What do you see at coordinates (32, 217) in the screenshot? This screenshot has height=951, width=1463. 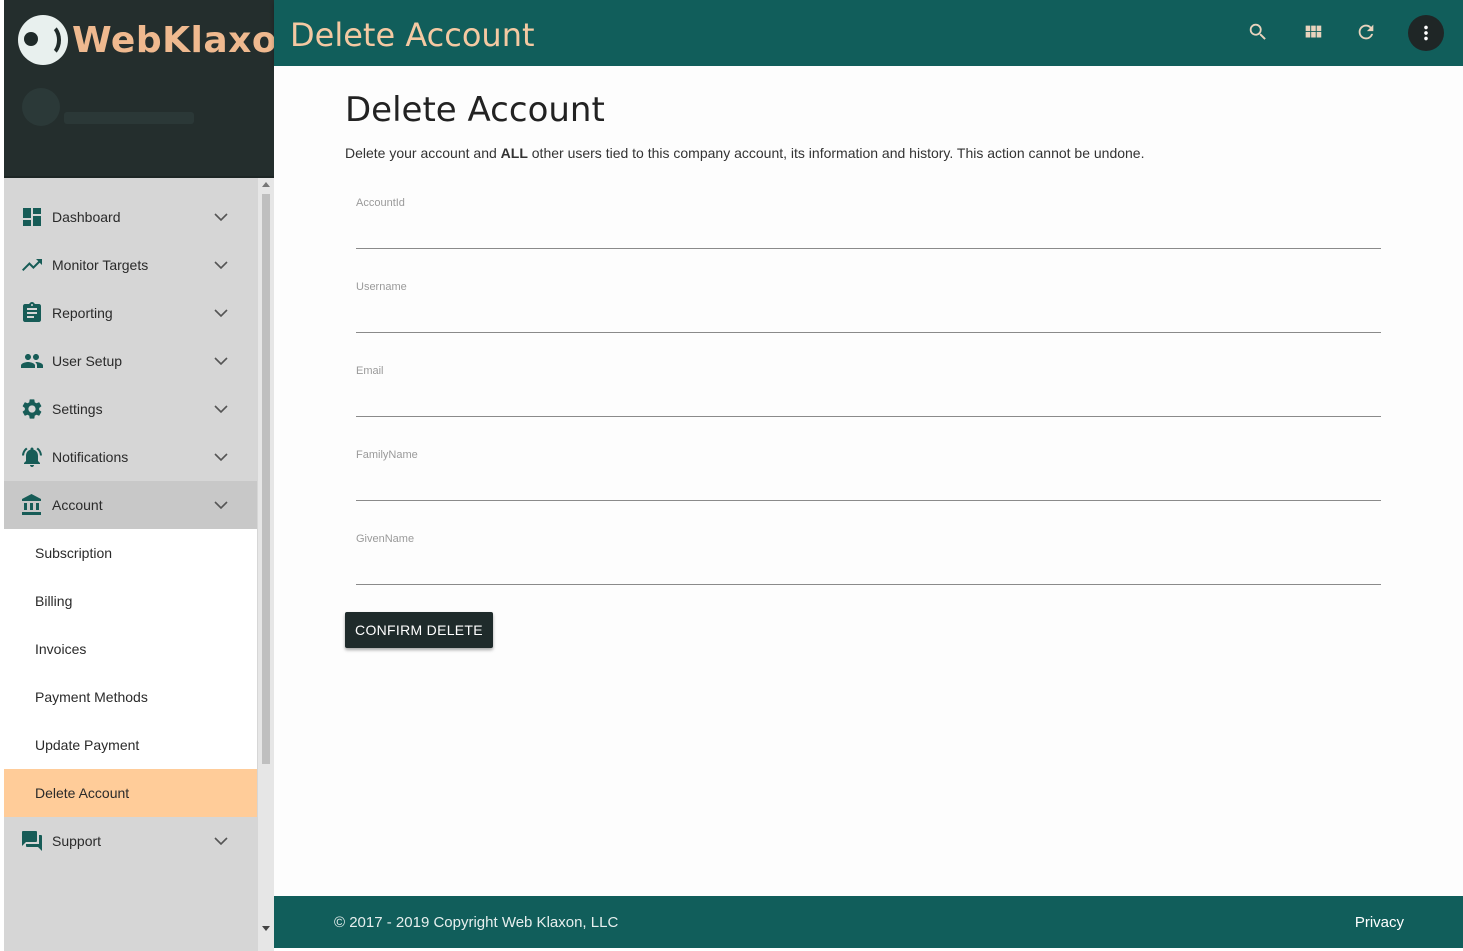 I see `dashboard-icon` at bounding box center [32, 217].